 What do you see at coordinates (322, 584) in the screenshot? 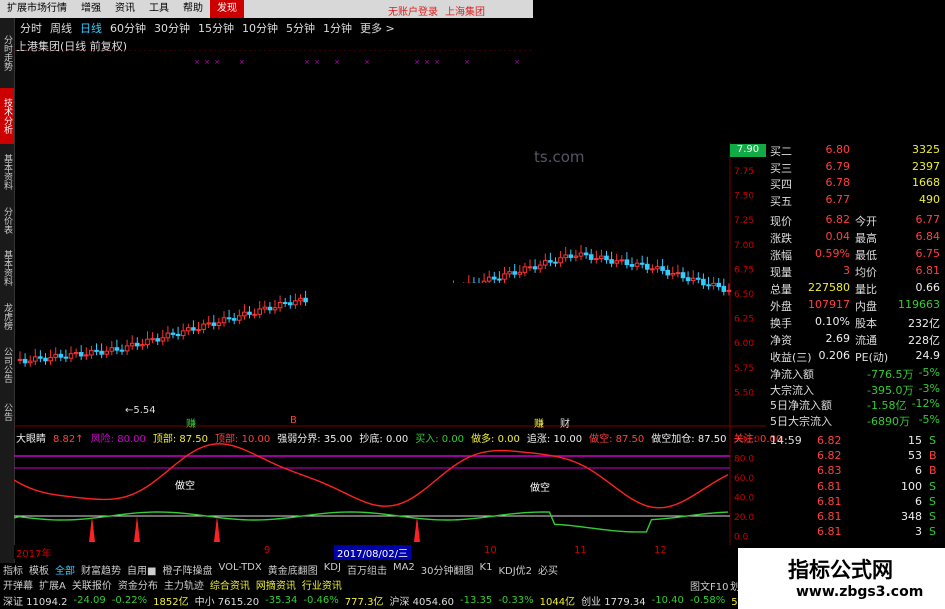
I see `bottom-tab: 行业资讯` at bounding box center [322, 584].